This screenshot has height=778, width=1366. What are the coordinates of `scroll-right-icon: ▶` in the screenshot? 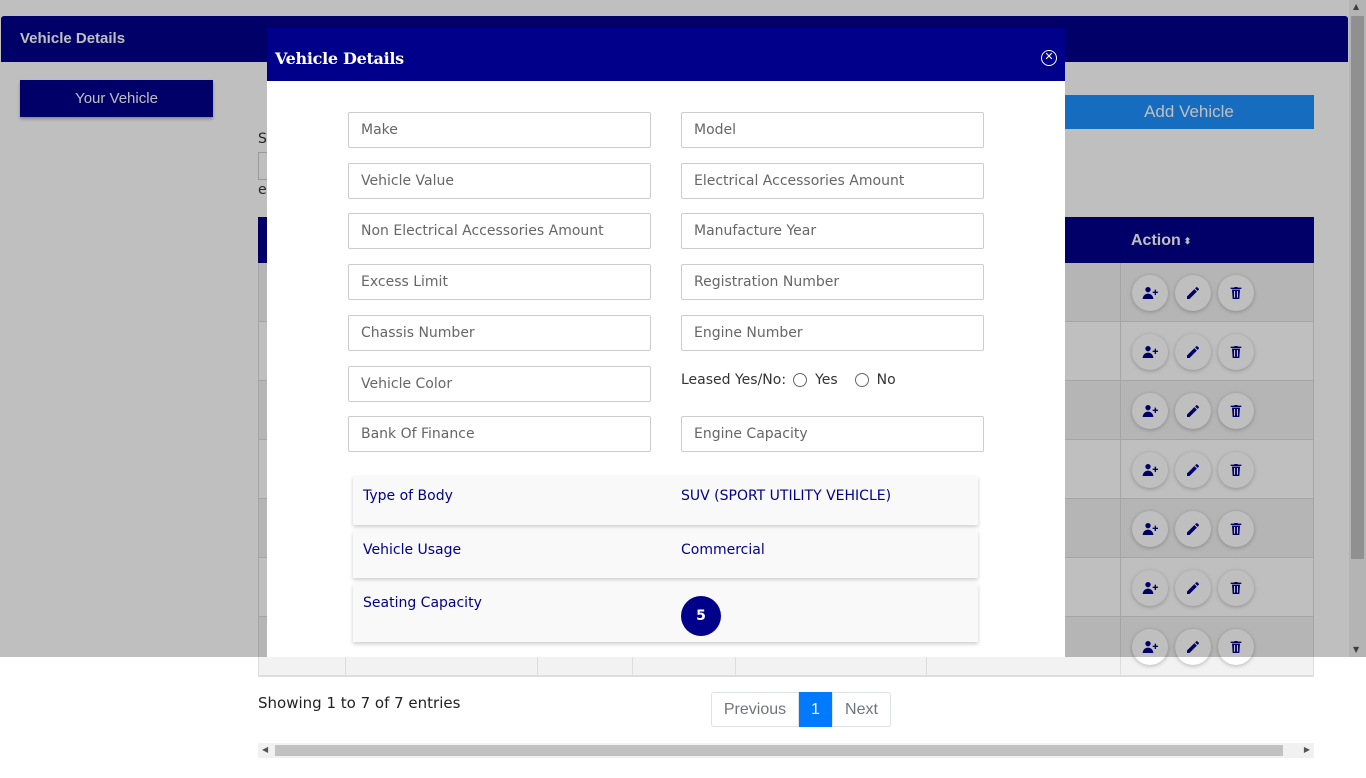 It's located at (1307, 749).